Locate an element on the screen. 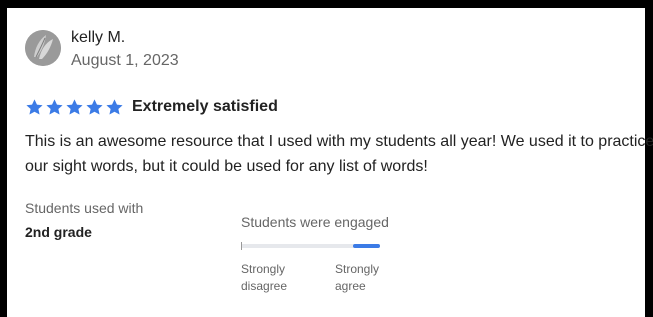 The width and height of the screenshot is (653, 317). star-rating is located at coordinates (75, 107).